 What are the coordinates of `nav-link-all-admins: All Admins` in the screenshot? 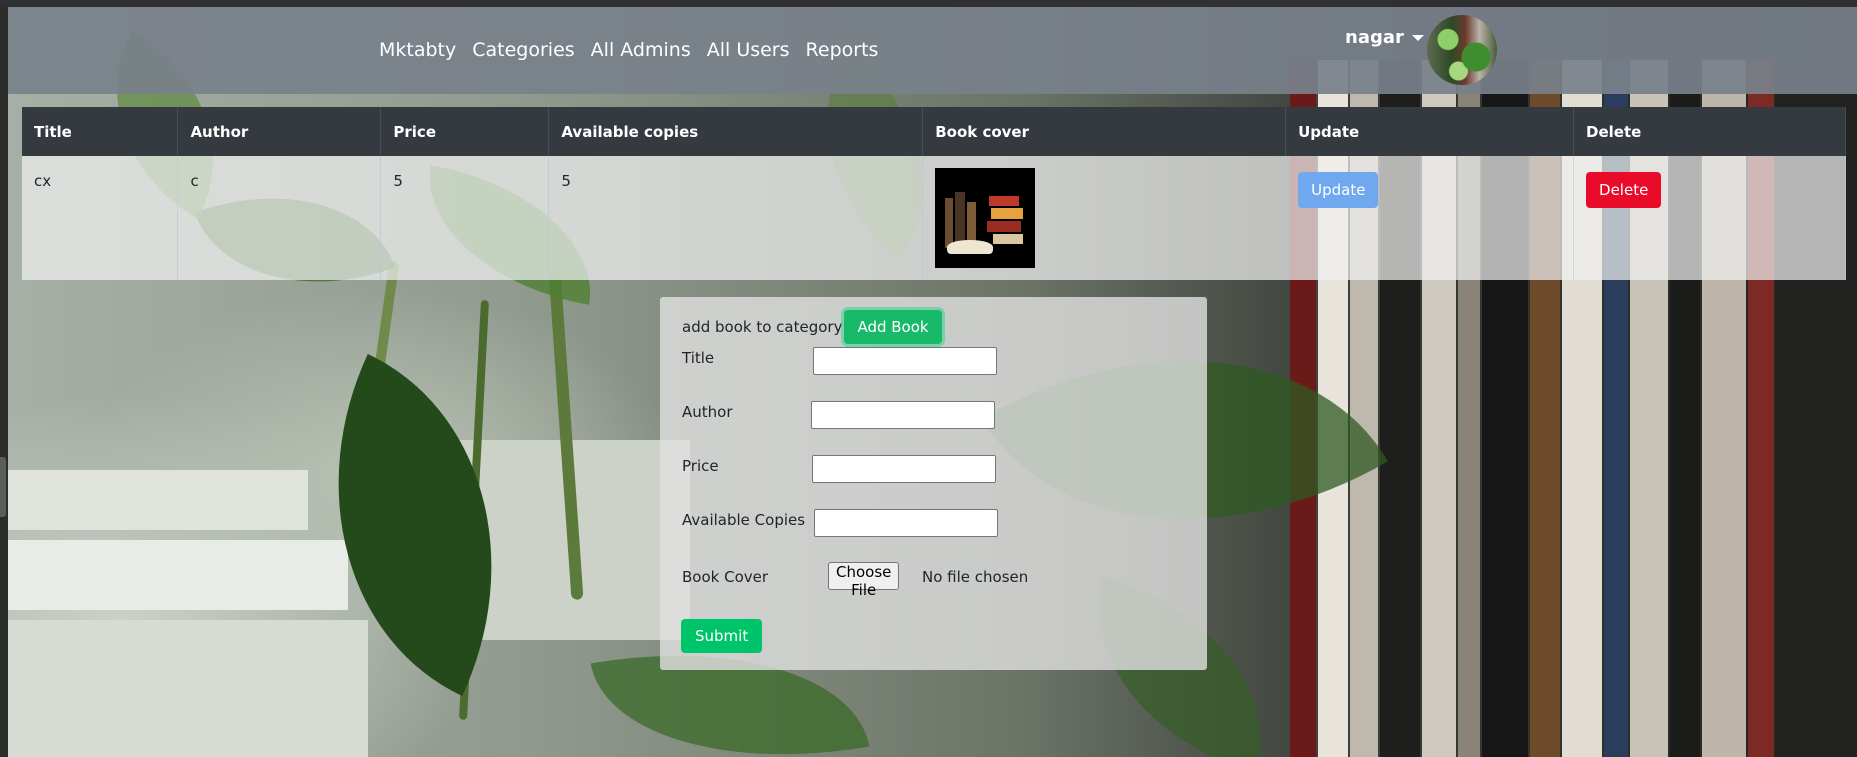 It's located at (641, 50).